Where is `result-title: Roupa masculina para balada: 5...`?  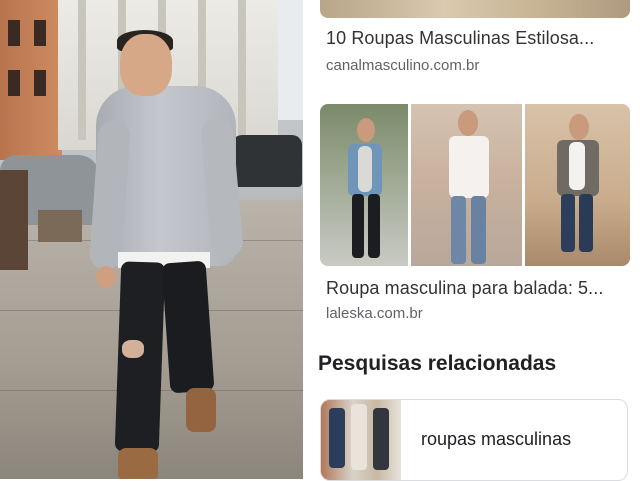
result-title: Roupa masculina para balada: 5... is located at coordinates (464, 288).